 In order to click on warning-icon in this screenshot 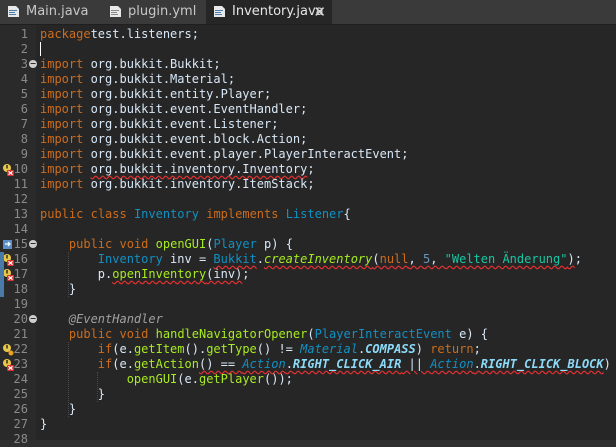, I will do `click(8, 349)`.